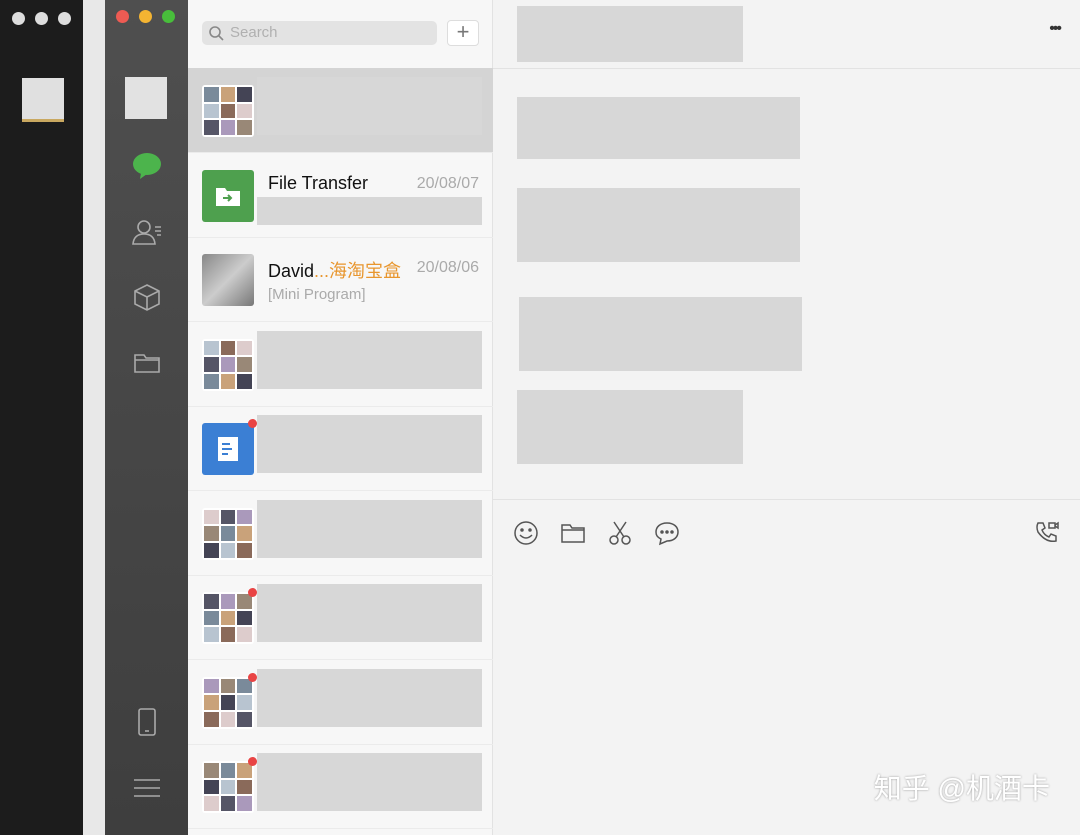 The height and width of the screenshot is (835, 1080). What do you see at coordinates (228, 195) in the screenshot?
I see `file-transfer-avatar` at bounding box center [228, 195].